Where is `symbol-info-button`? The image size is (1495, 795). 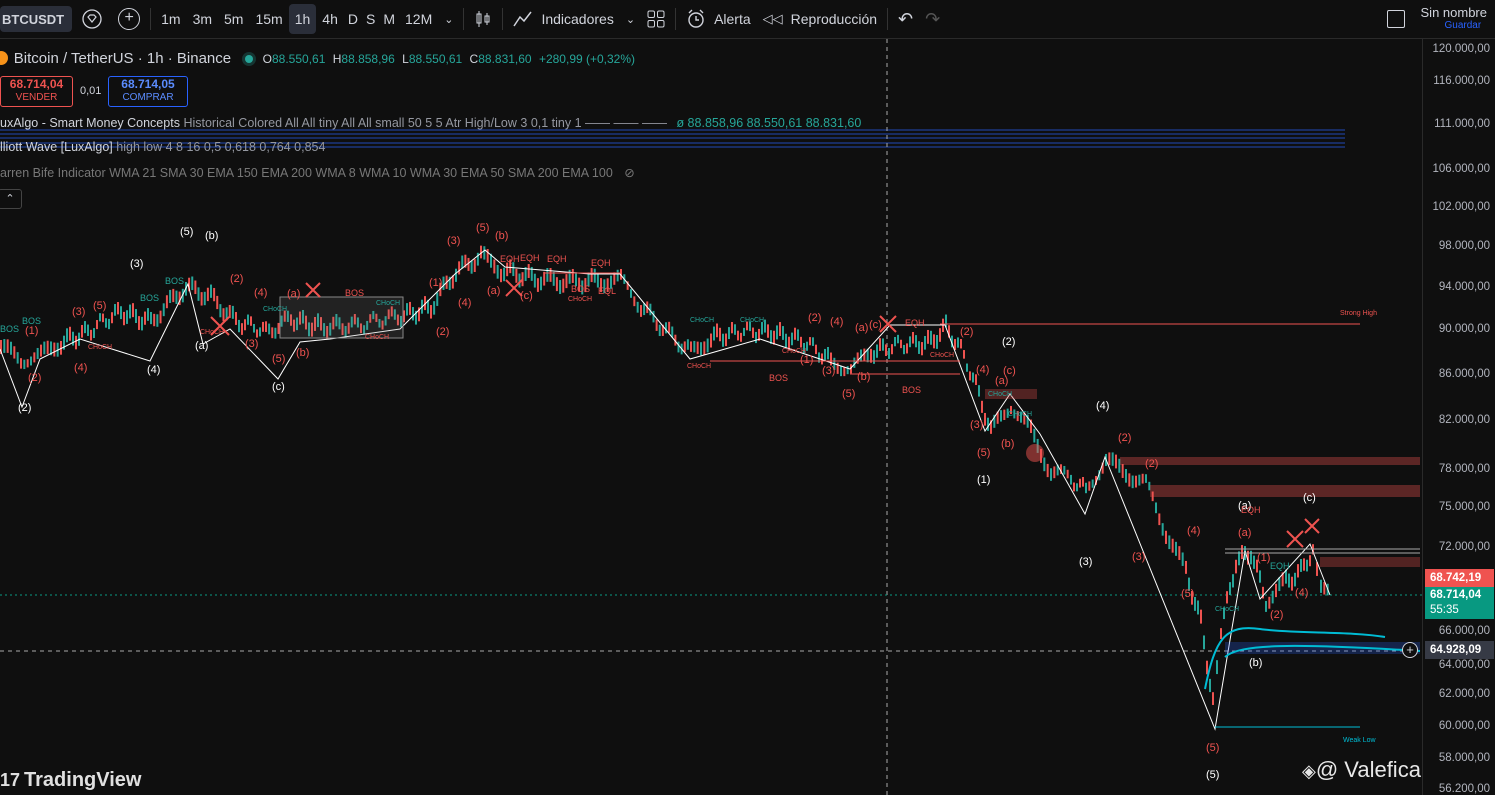 symbol-info-button is located at coordinates (92, 19).